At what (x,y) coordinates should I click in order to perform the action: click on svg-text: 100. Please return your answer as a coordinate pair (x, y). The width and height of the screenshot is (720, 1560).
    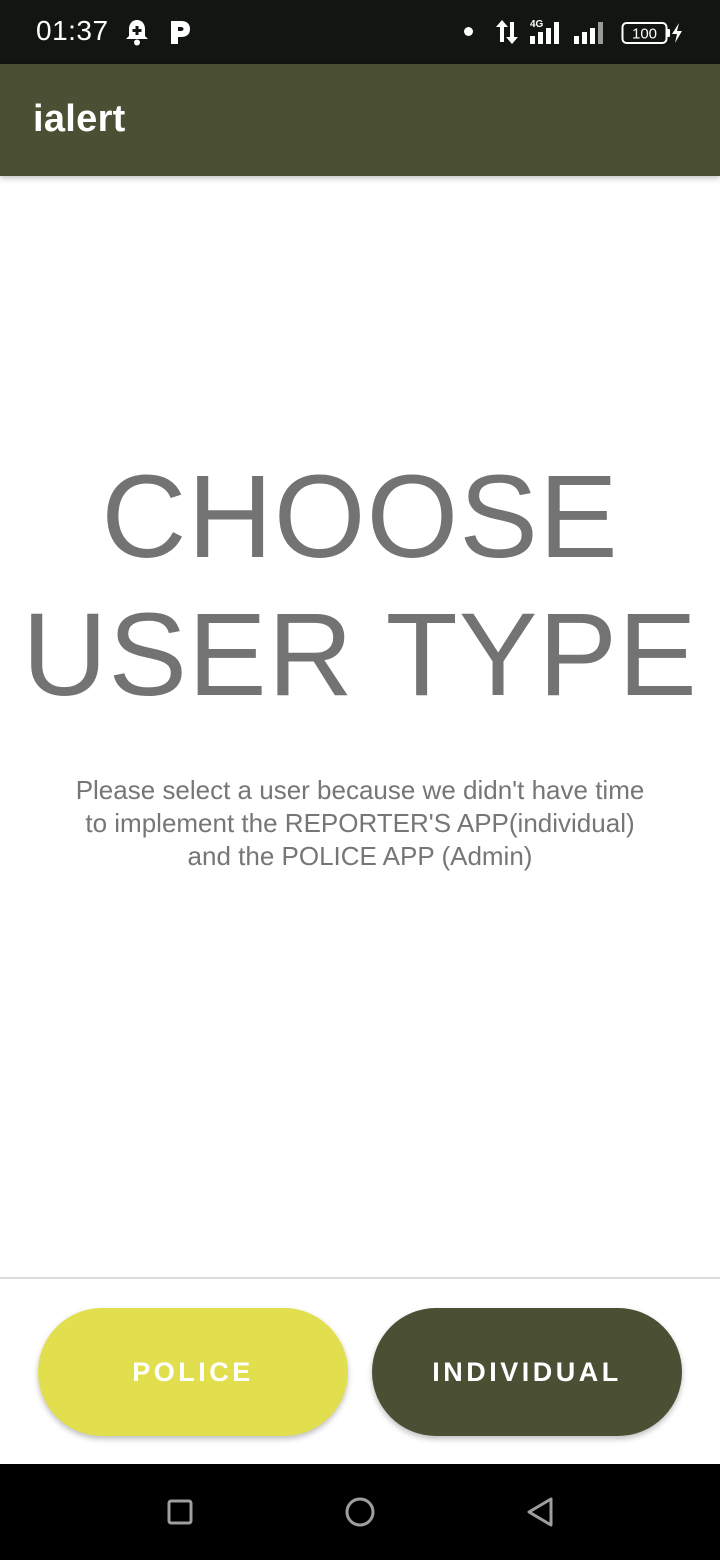
    Looking at the image, I should click on (644, 34).